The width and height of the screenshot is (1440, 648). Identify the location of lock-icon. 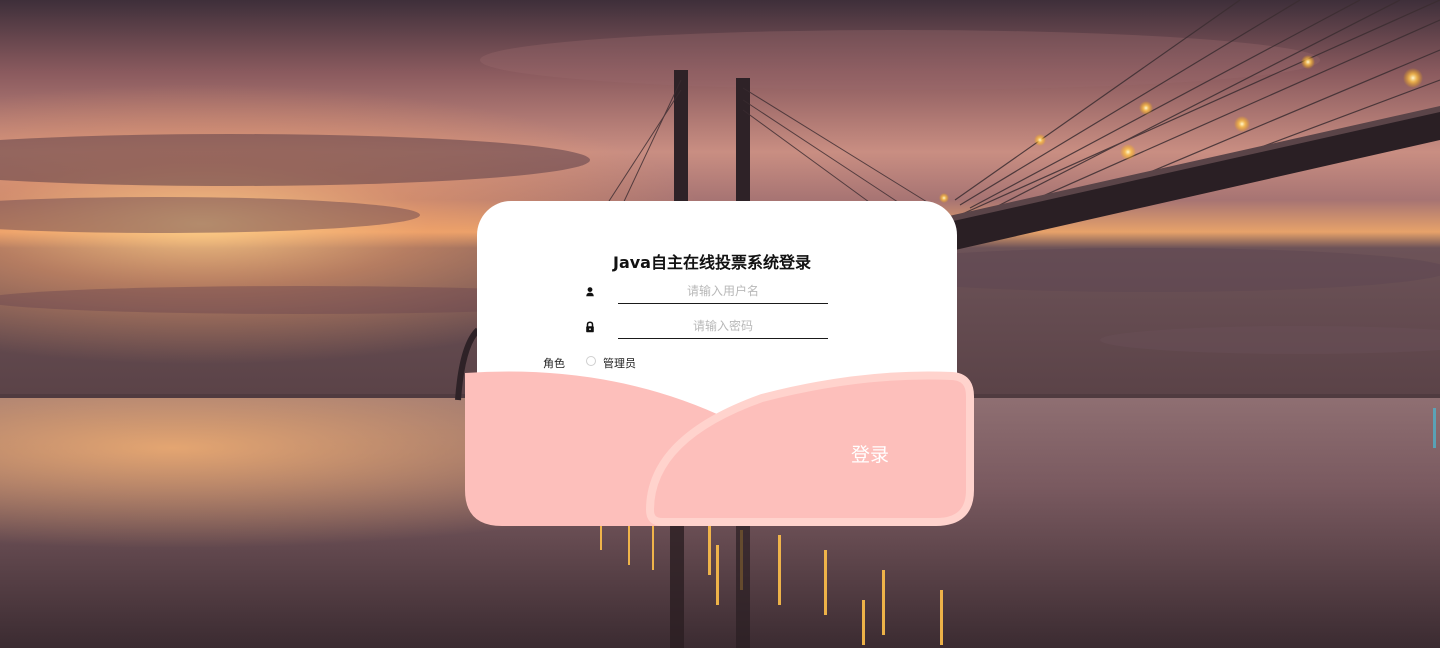
(590, 327).